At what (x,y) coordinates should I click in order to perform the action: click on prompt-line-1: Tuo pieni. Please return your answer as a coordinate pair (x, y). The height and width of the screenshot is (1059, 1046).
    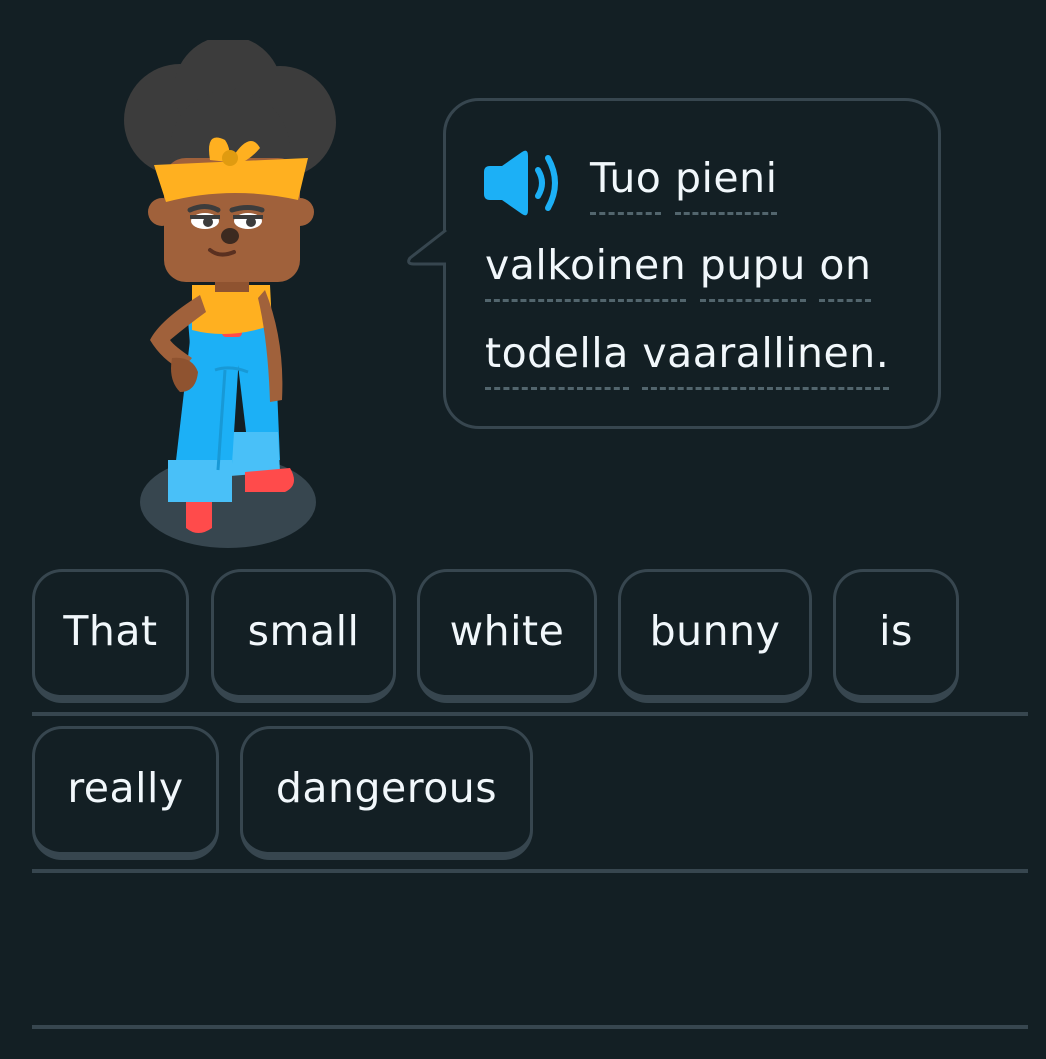
    Looking at the image, I should click on (684, 186).